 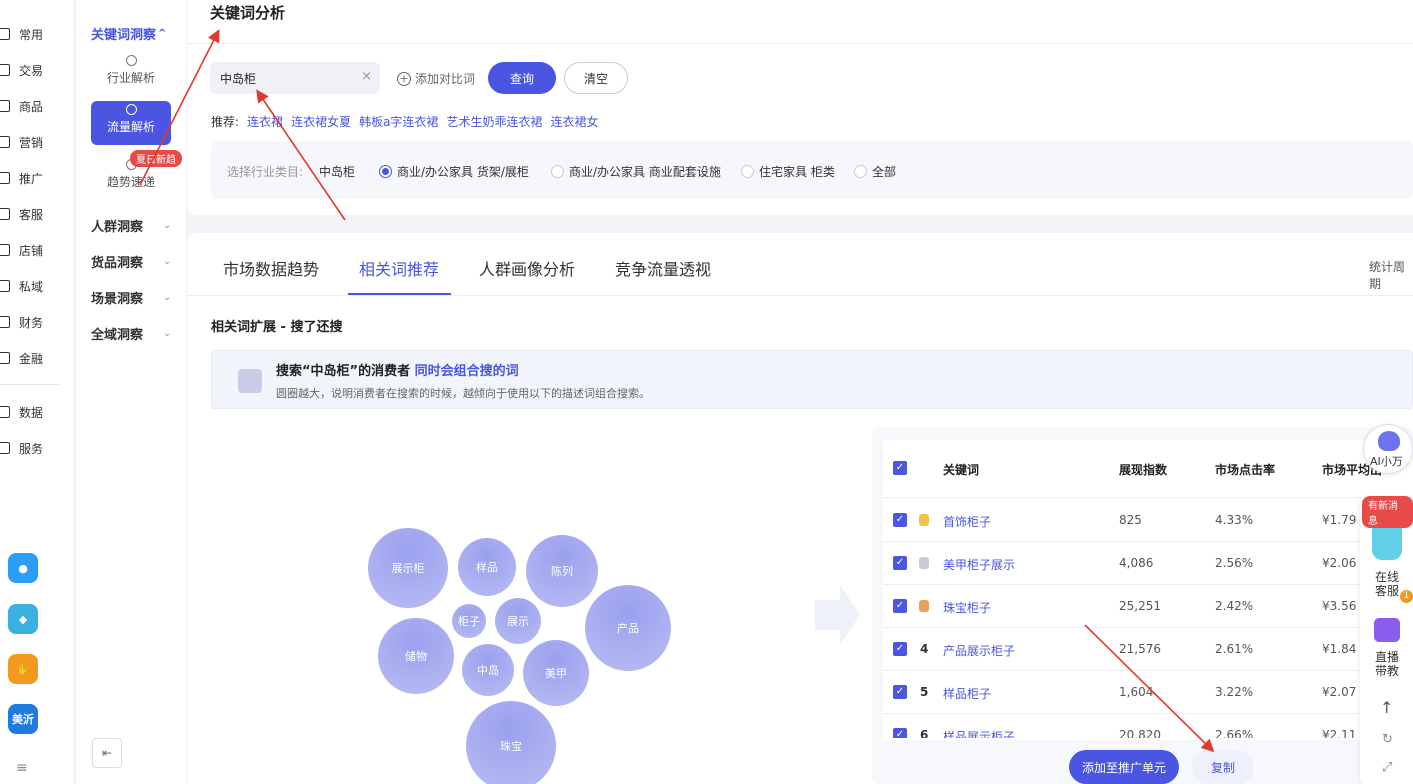 I want to click on collapse-icon: ⇤, so click(x=107, y=753).